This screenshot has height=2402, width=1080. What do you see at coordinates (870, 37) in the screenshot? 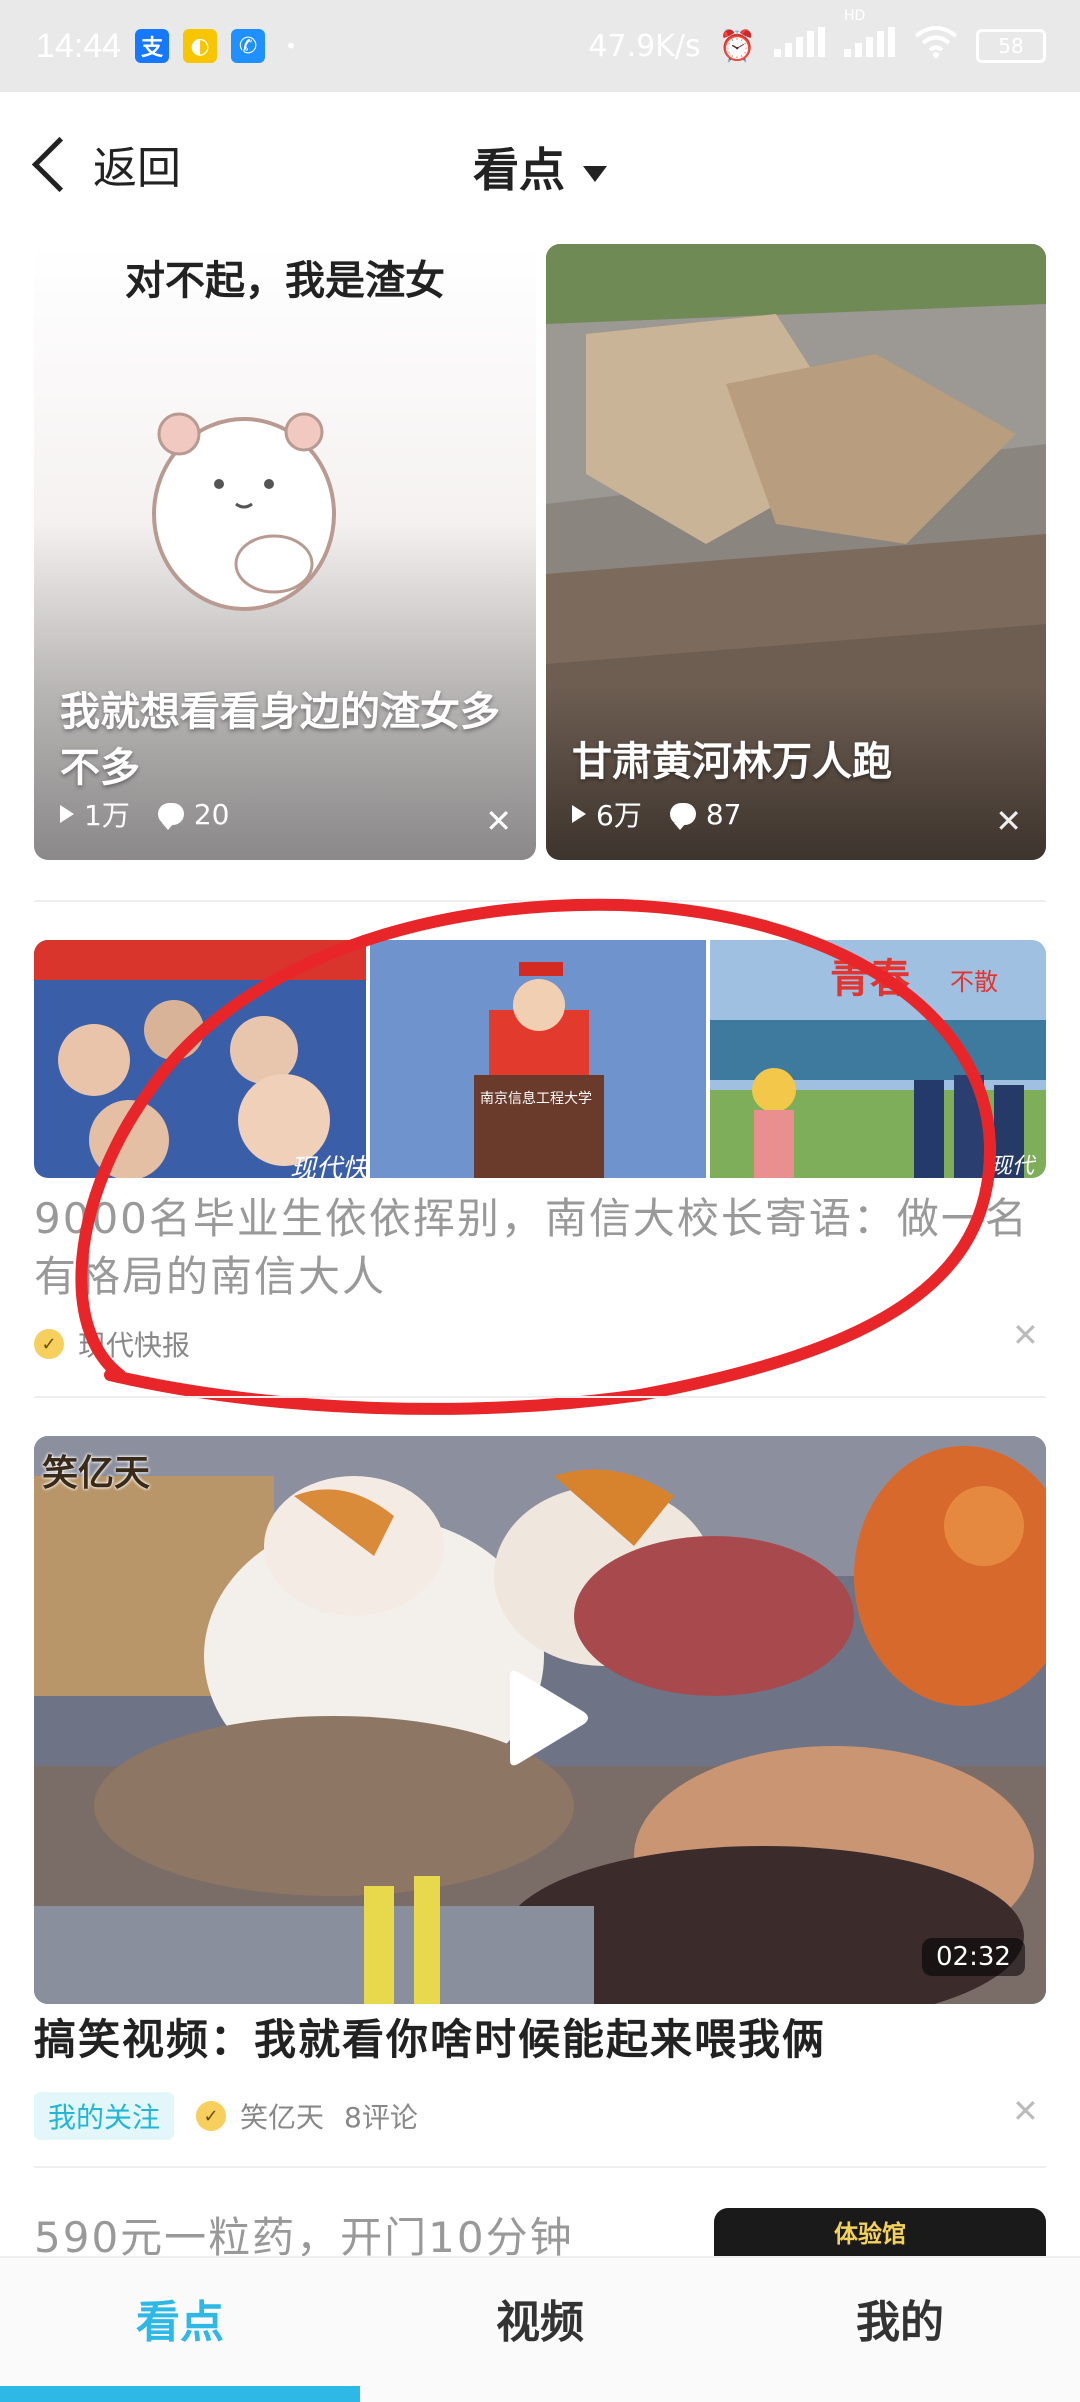
I see `signal-hd-icon: HD` at bounding box center [870, 37].